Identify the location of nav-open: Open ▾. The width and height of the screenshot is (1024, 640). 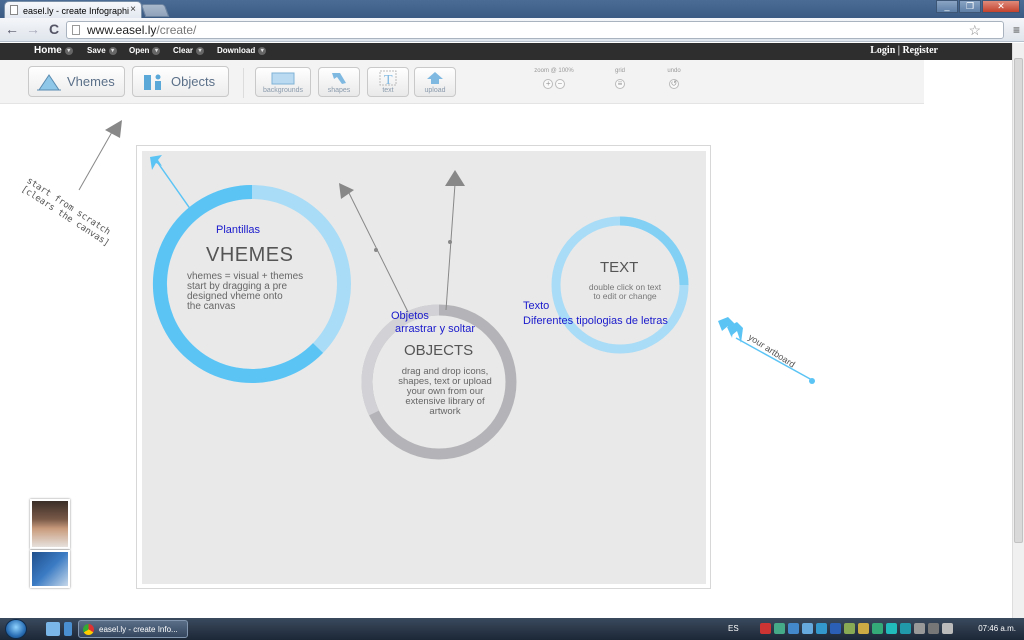
(145, 50).